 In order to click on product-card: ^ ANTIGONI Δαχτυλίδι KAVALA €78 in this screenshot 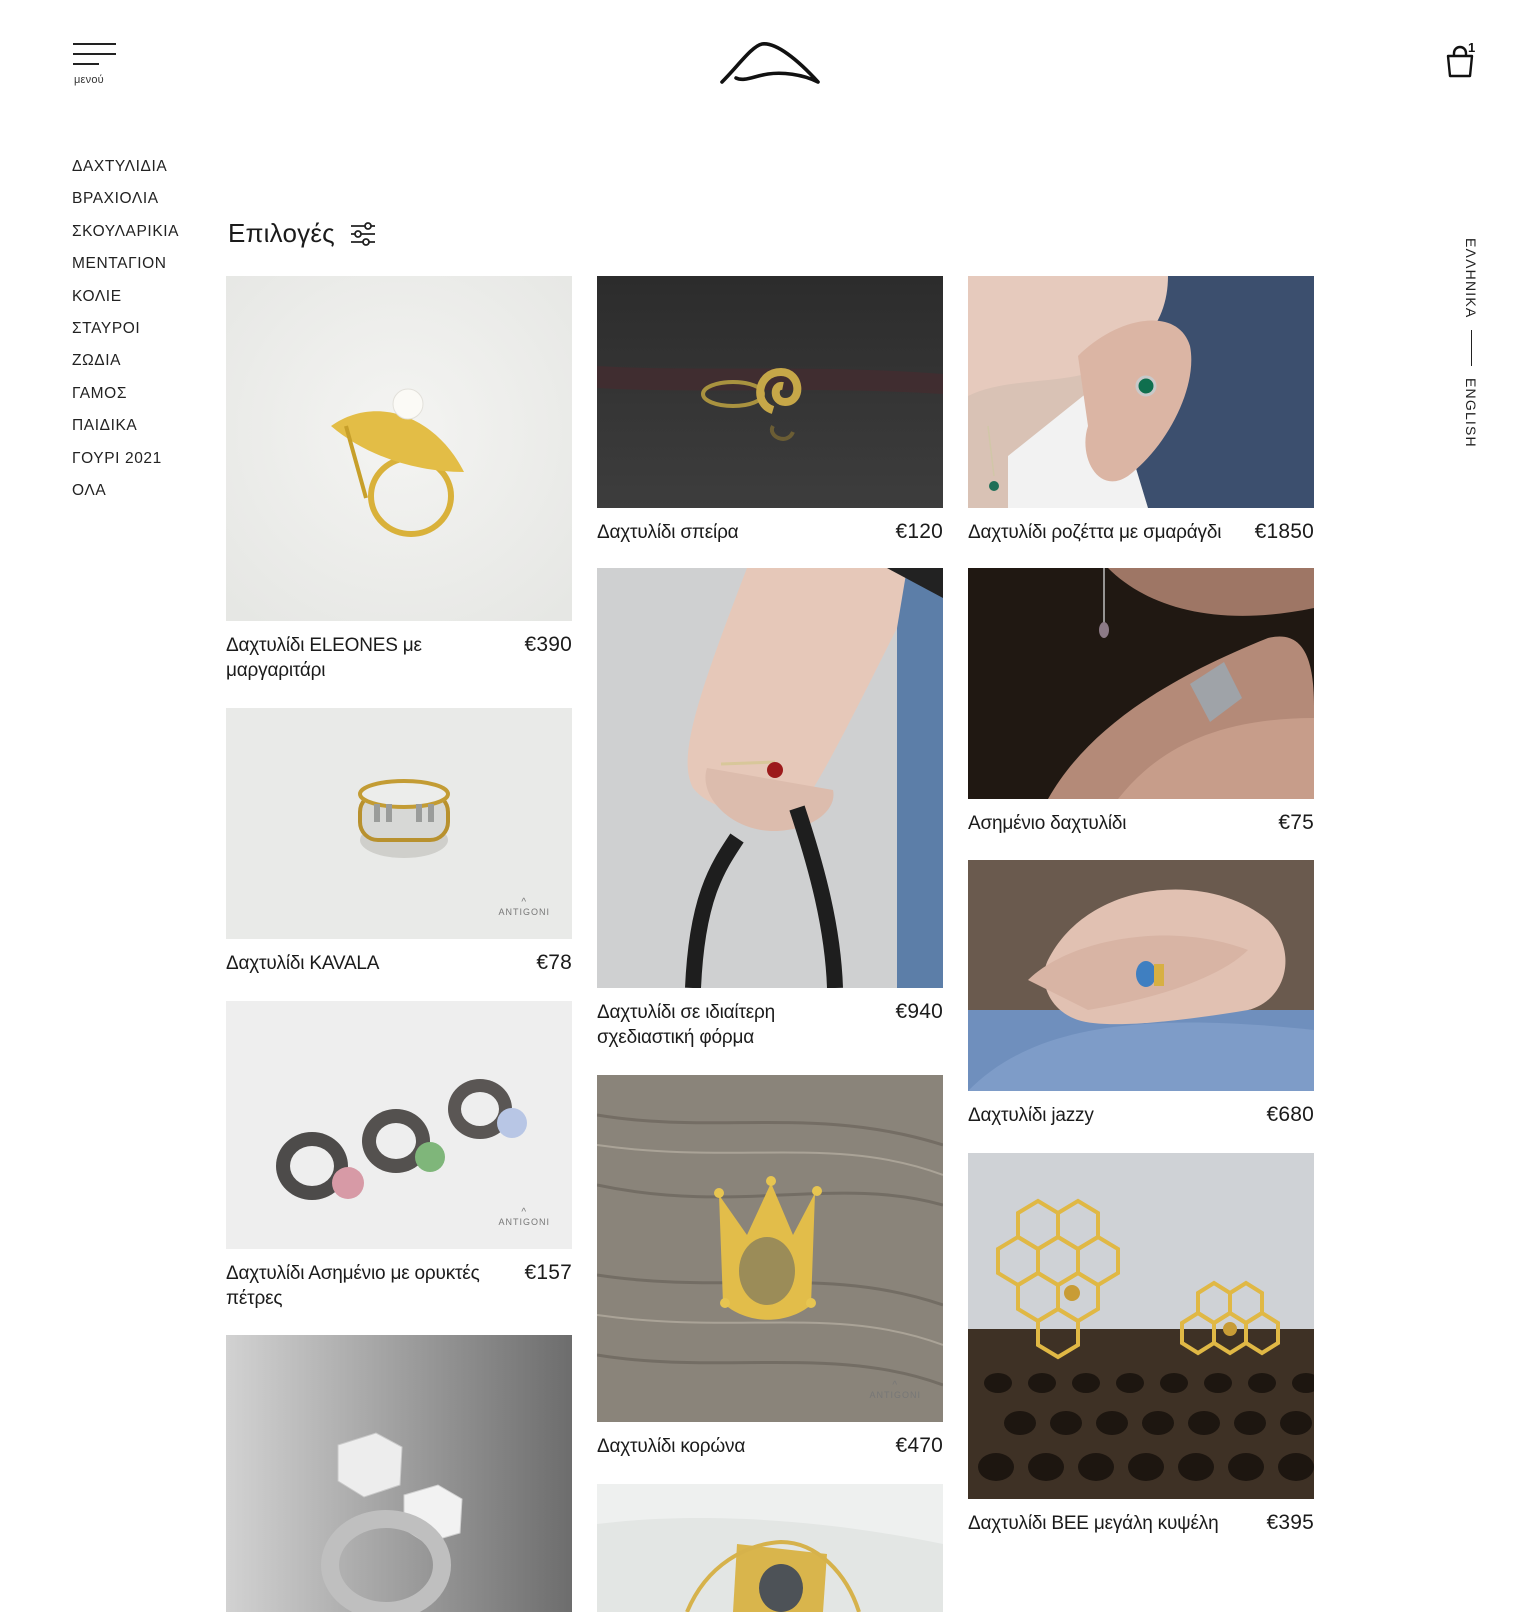, I will do `click(399, 842)`.